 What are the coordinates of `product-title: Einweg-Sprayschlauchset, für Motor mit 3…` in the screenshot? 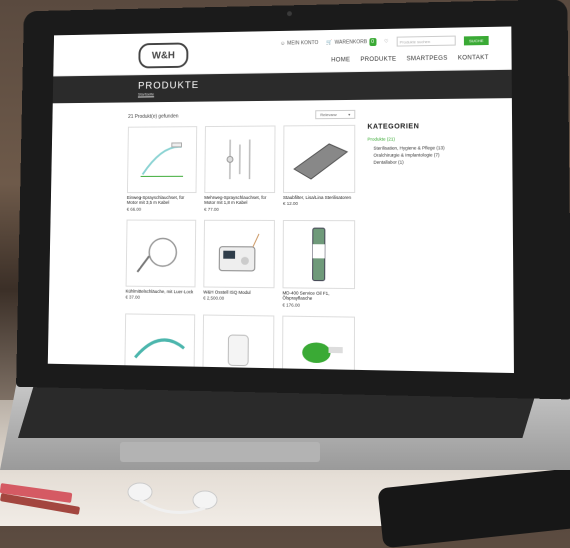 It's located at (162, 200).